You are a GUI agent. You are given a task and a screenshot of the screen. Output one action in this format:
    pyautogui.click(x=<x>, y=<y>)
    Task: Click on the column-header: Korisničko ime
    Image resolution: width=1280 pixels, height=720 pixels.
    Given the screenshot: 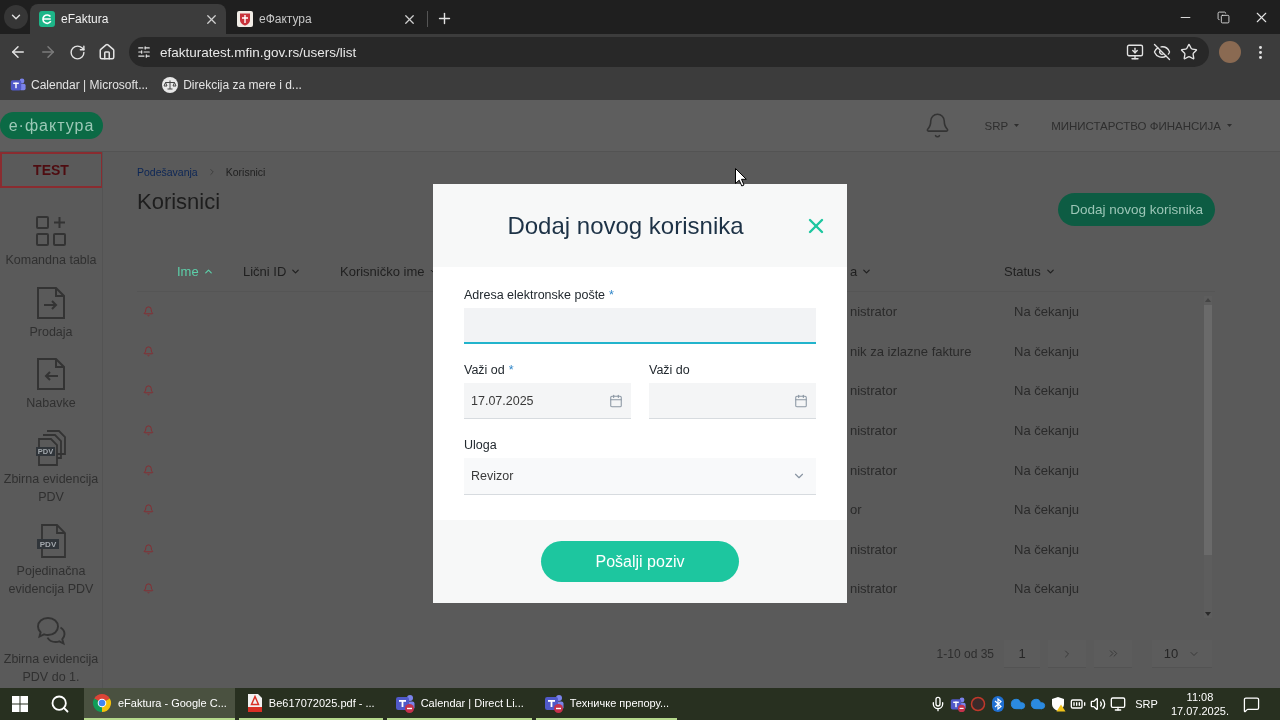 What is the action you would take?
    pyautogui.click(x=389, y=271)
    